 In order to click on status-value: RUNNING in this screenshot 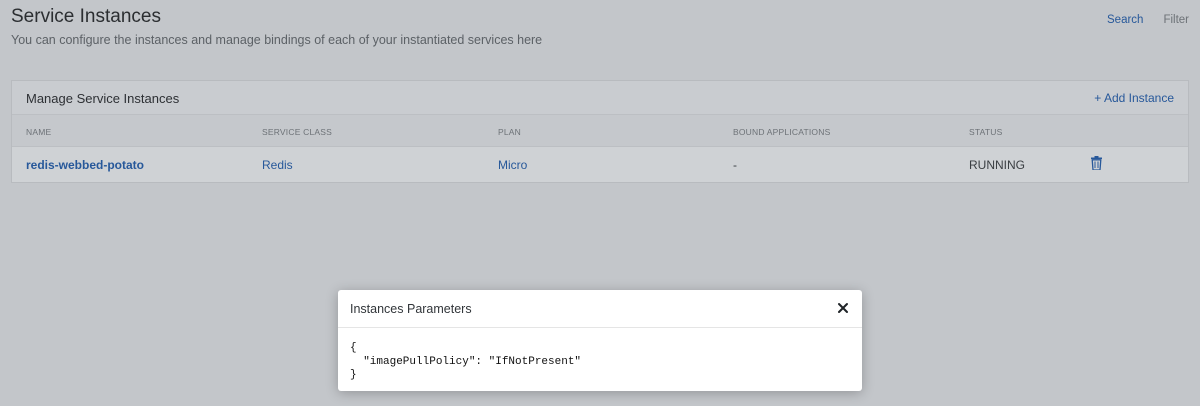, I will do `click(997, 165)`.